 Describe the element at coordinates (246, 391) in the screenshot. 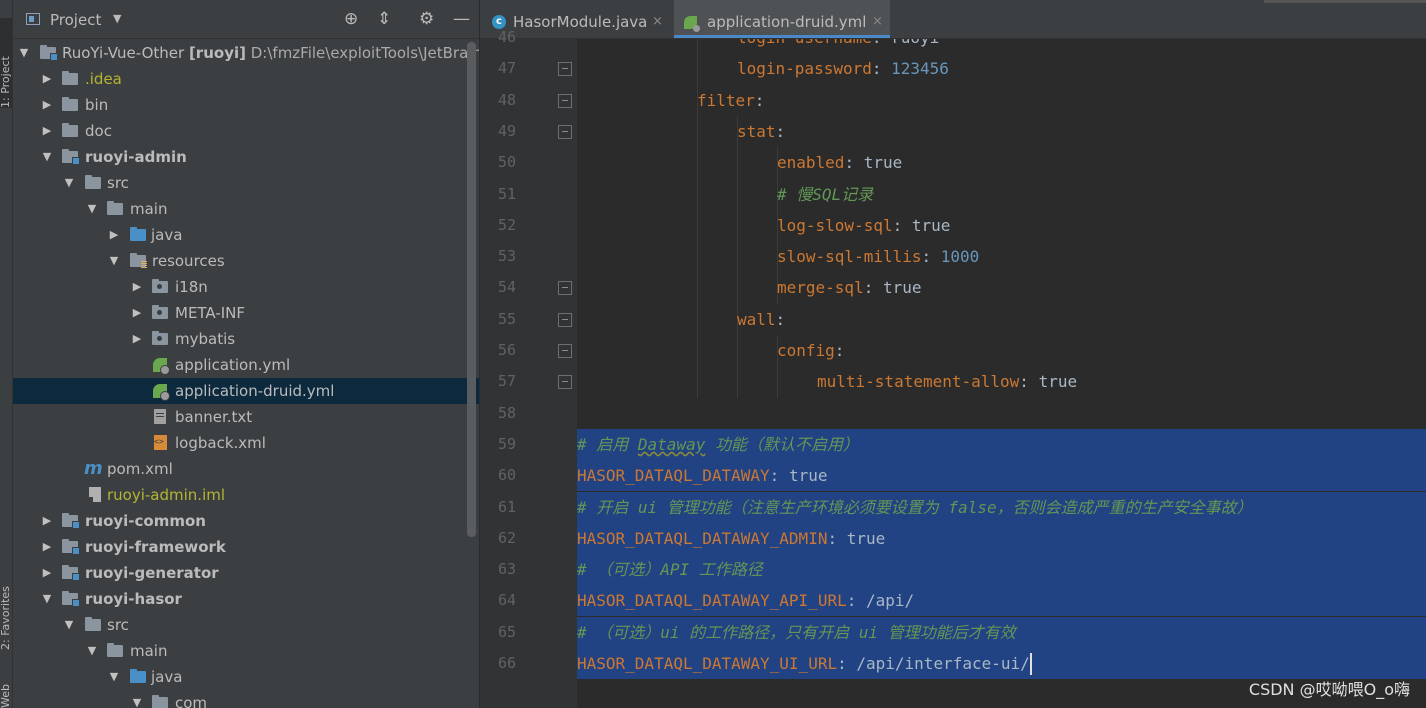

I see `tree-node-application-druid-yml: application-druid.yml` at that location.